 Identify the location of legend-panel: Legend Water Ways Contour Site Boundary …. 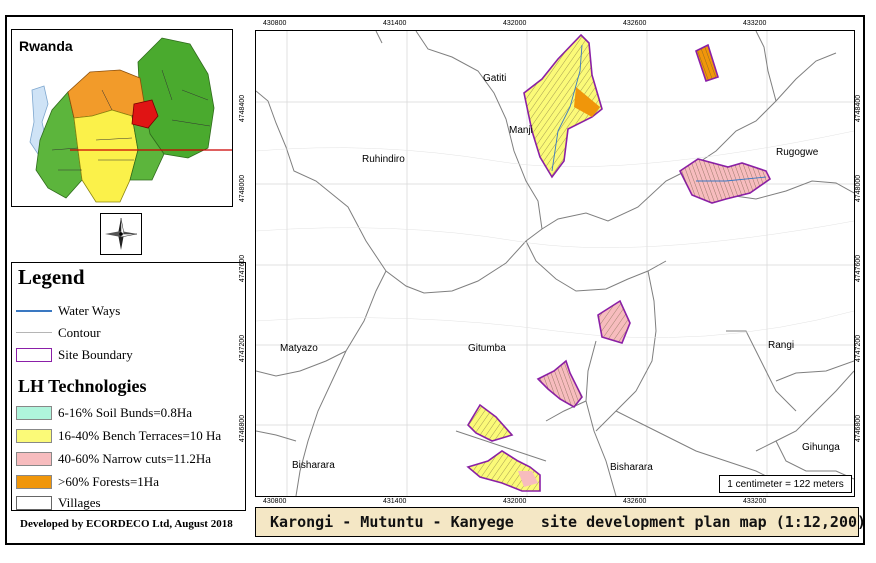
(128, 386).